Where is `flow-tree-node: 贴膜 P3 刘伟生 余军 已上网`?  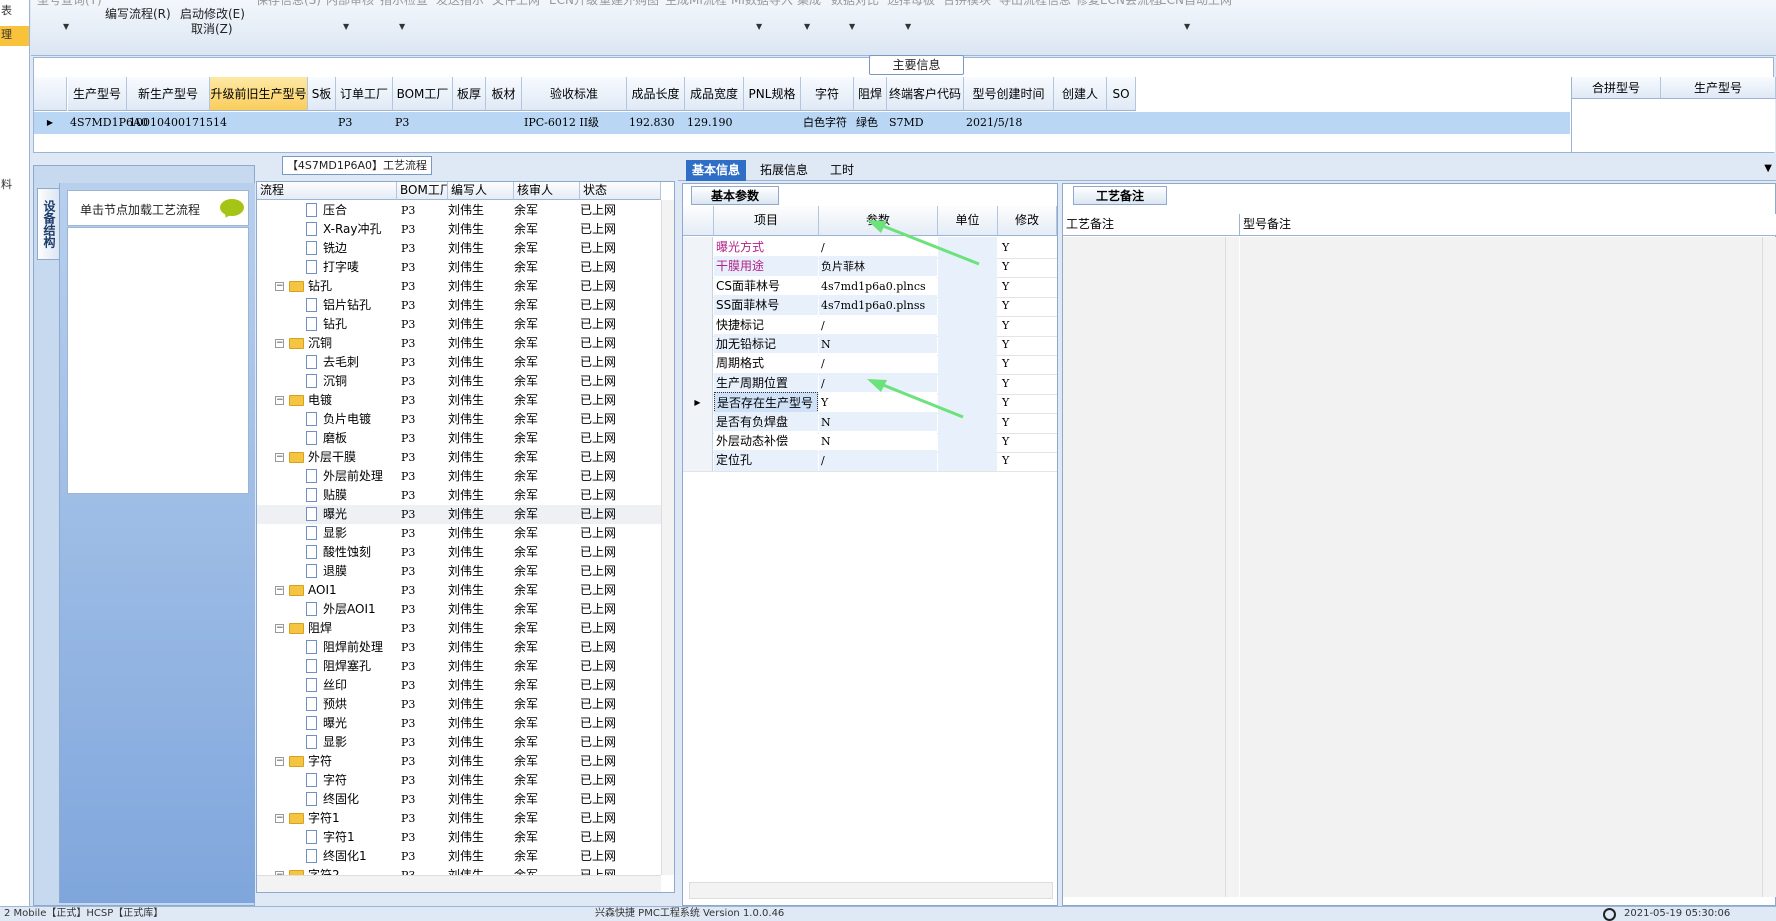 flow-tree-node: 贴膜 P3 刘伟生 余军 已上网 is located at coordinates (459, 495).